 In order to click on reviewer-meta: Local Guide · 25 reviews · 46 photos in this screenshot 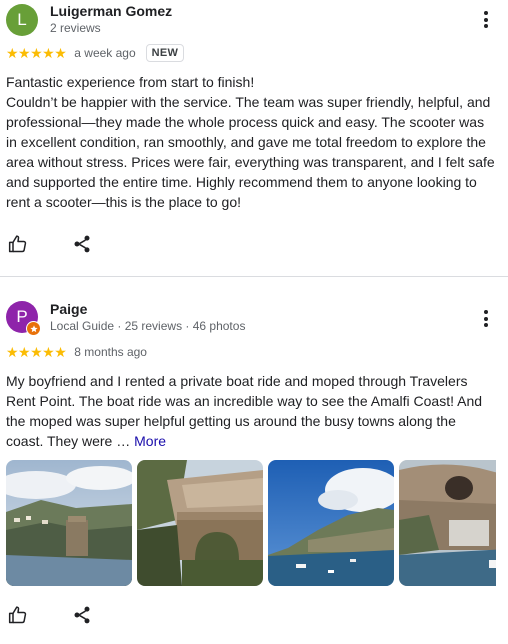, I will do `click(147, 326)`.